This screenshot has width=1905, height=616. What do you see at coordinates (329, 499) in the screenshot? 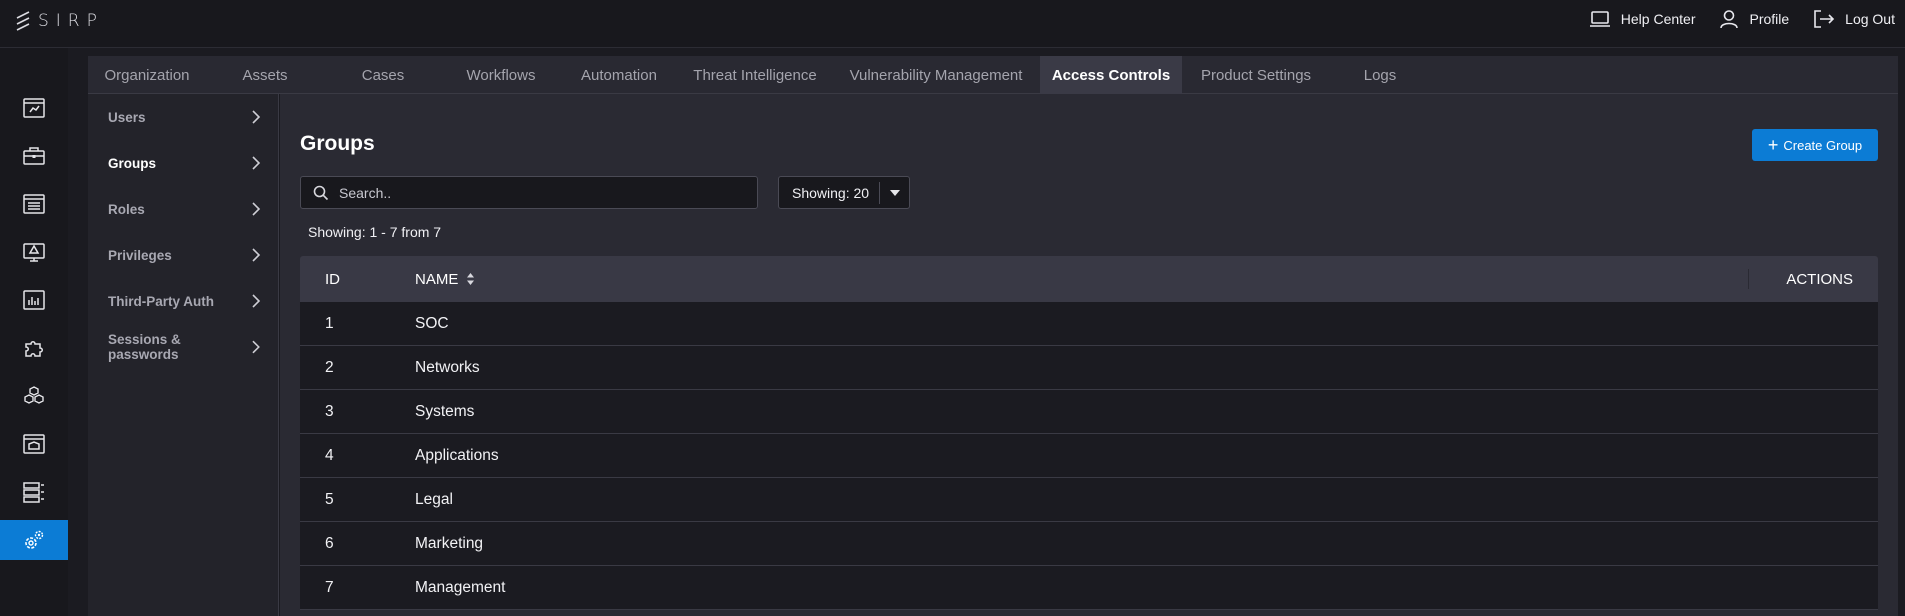
I see `cell-id: 5` at bounding box center [329, 499].